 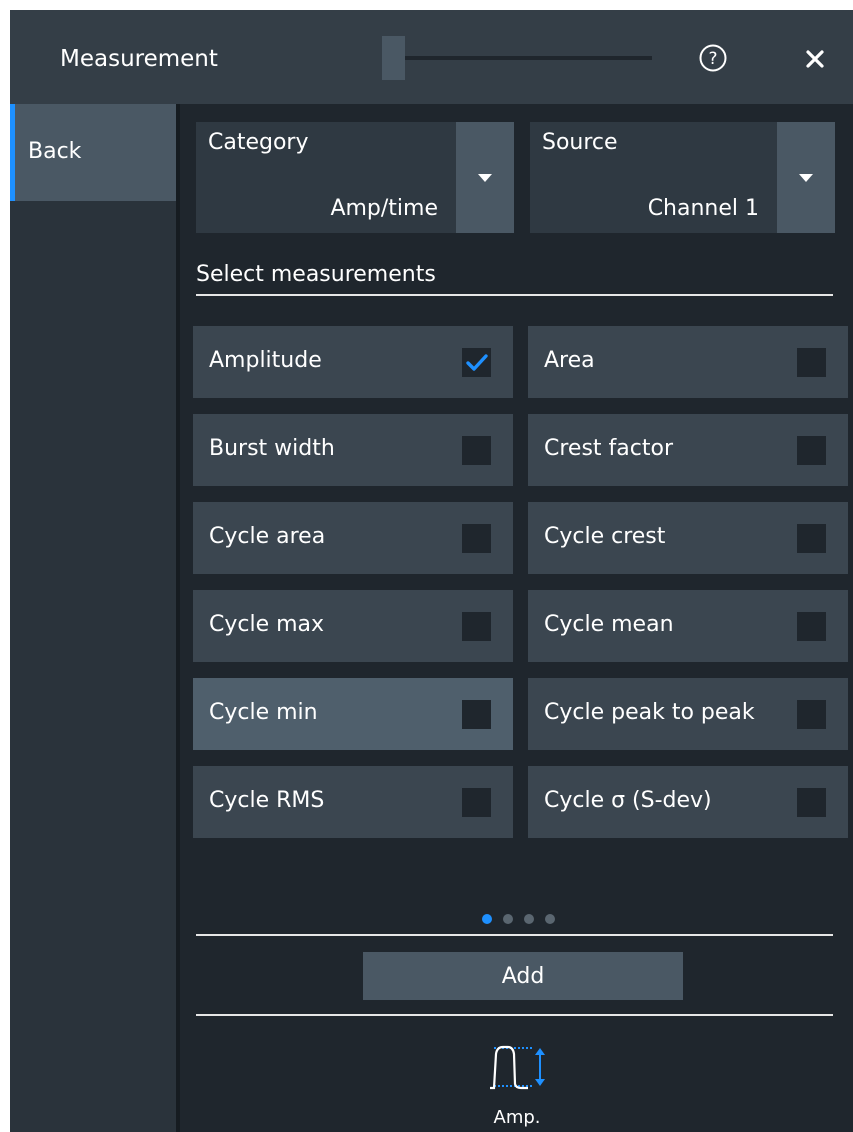 I want to click on category-label: Category, so click(x=258, y=142).